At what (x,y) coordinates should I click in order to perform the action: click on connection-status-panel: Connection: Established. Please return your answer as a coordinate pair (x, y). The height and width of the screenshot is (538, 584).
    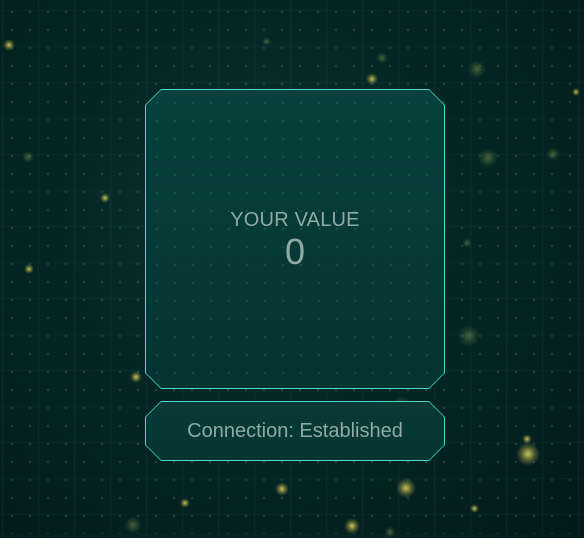
    Looking at the image, I should click on (295, 431).